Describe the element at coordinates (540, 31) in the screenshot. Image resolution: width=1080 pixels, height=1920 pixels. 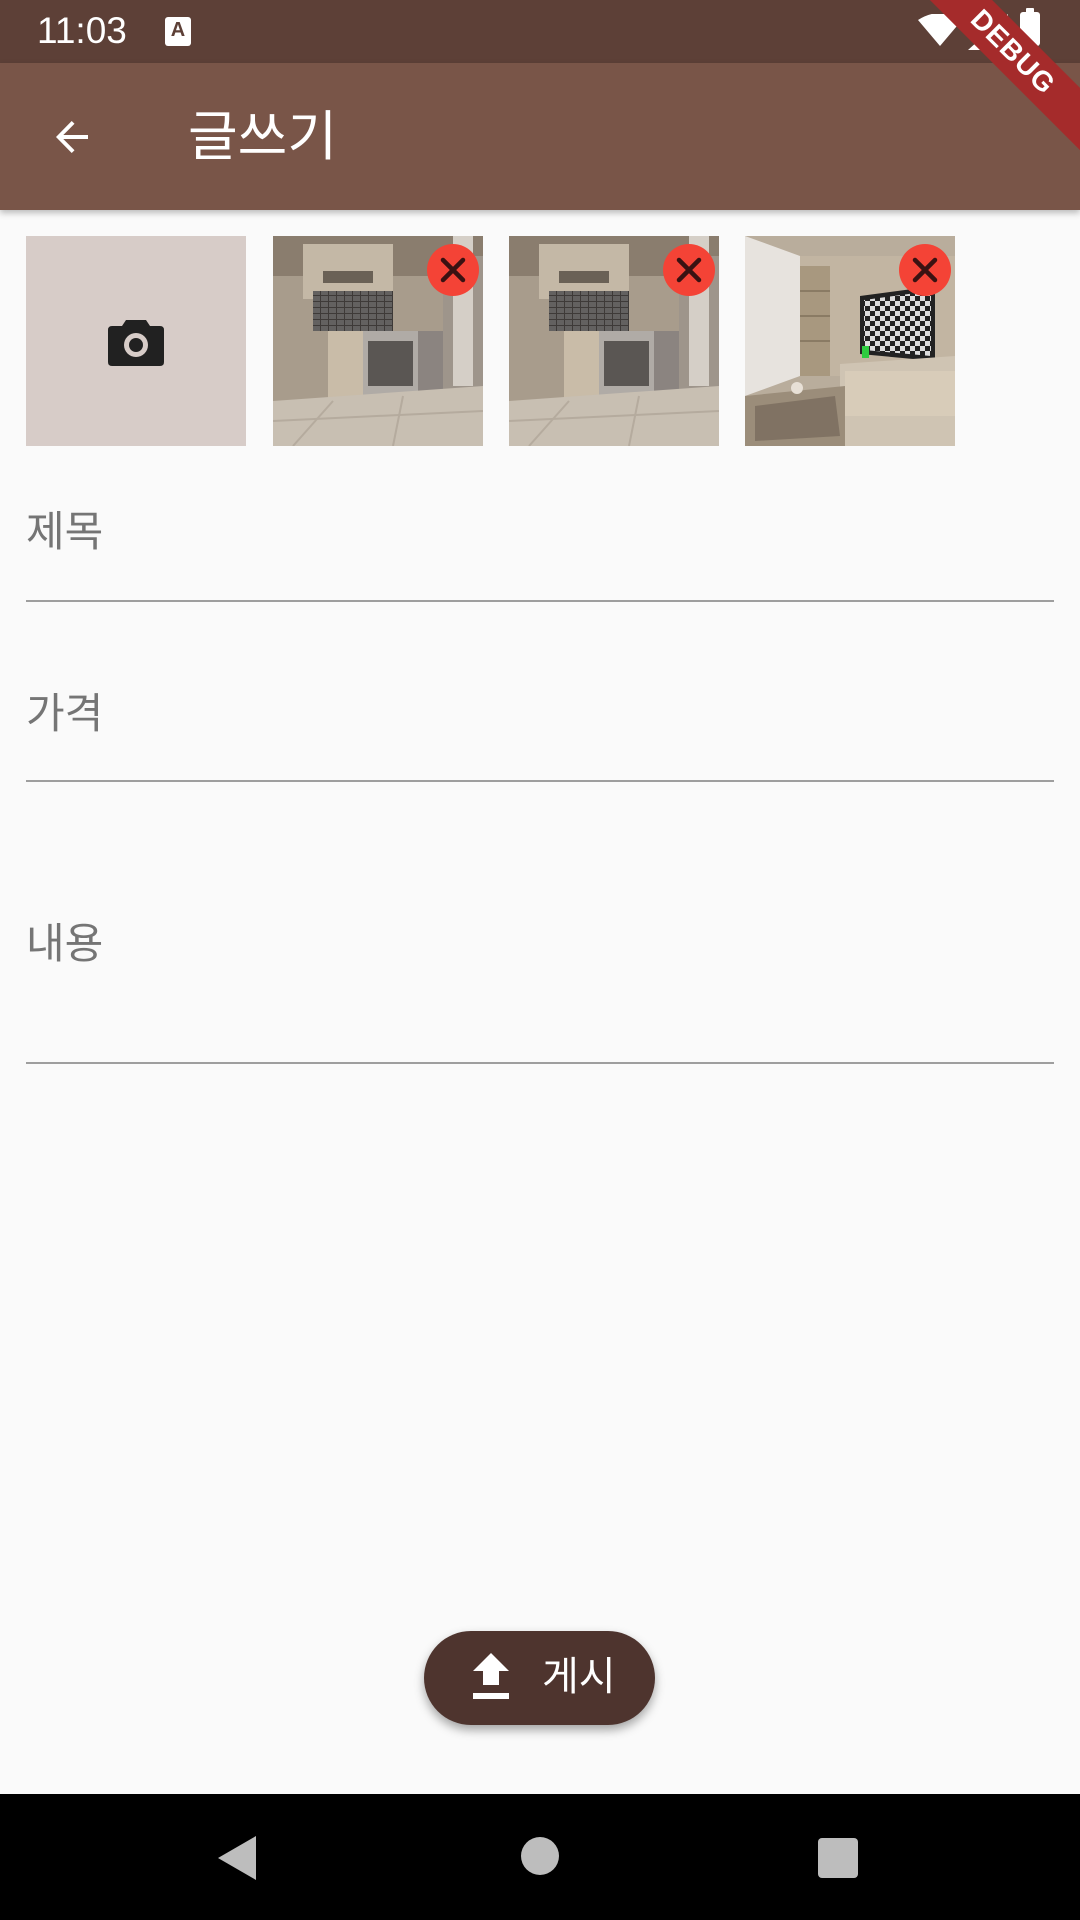
I see `status-bar: 11:03 A` at that location.